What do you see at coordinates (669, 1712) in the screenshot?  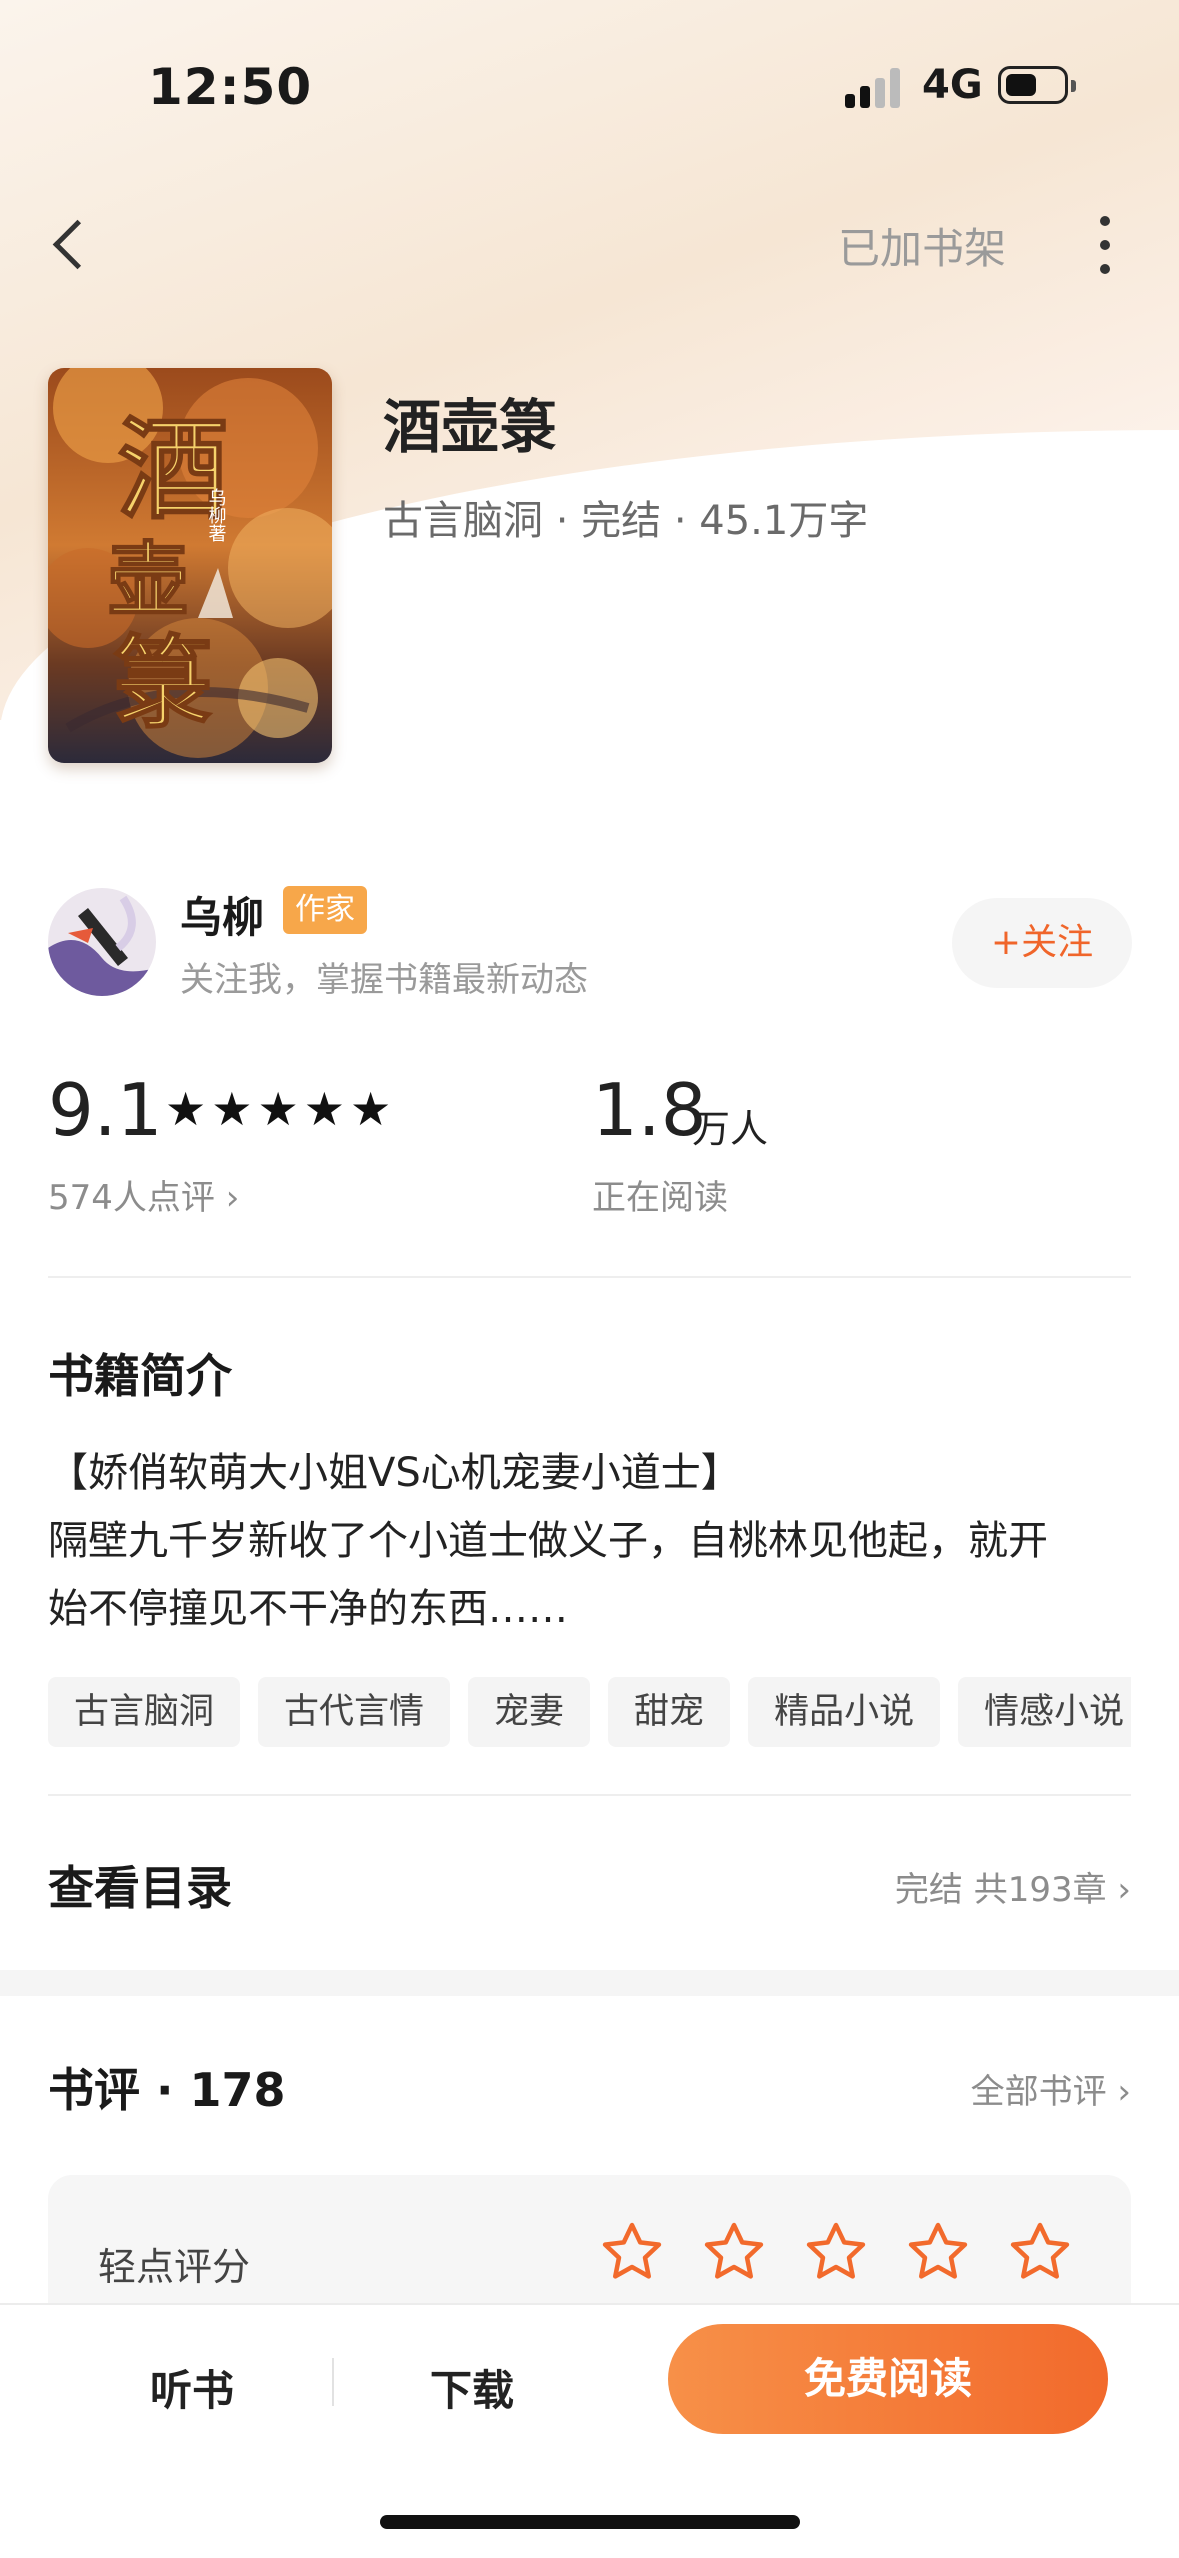 I see `tag: 甜宠` at bounding box center [669, 1712].